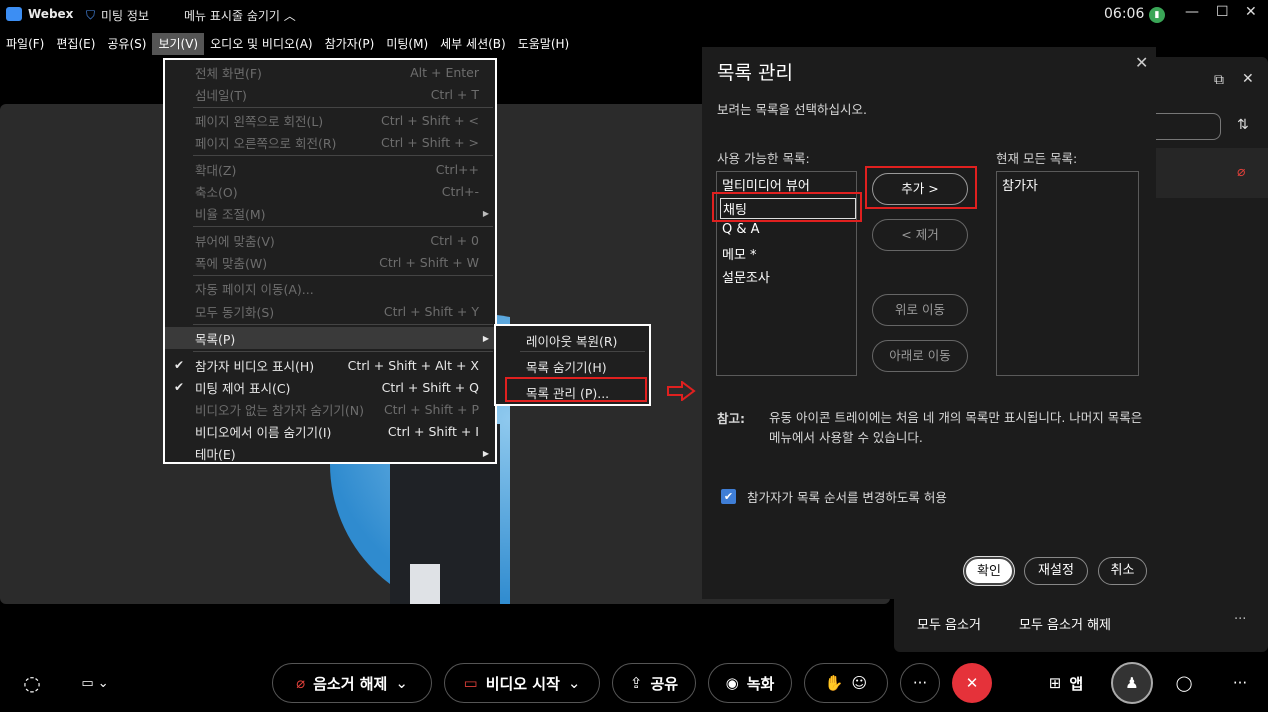 Image resolution: width=1268 pixels, height=712 pixels. What do you see at coordinates (289, 16) in the screenshot?
I see `chevron-up-icon: ︿` at bounding box center [289, 16].